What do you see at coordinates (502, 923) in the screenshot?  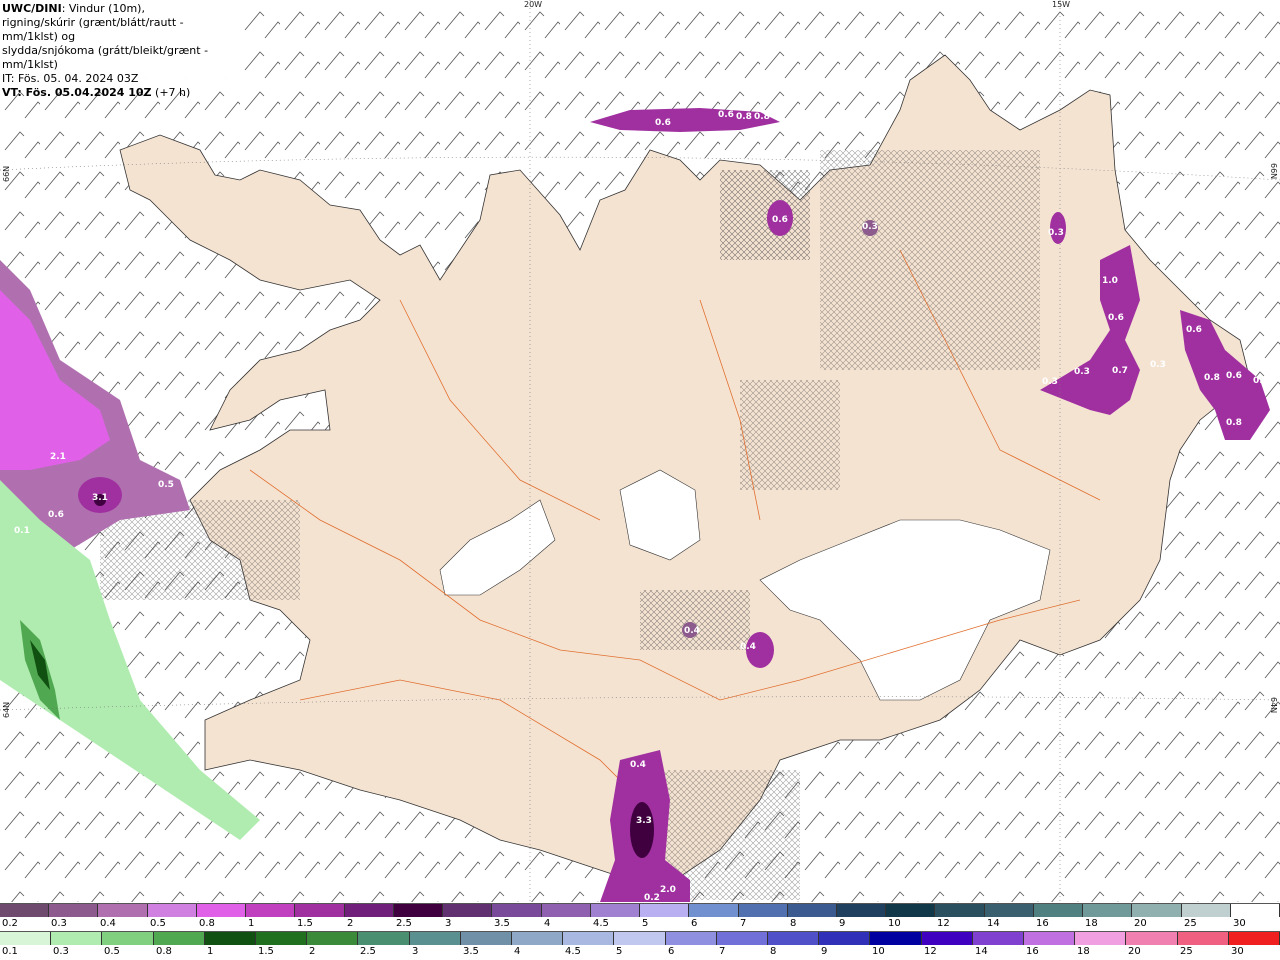 I see `snow-scale-tick-label: 3.5` at bounding box center [502, 923].